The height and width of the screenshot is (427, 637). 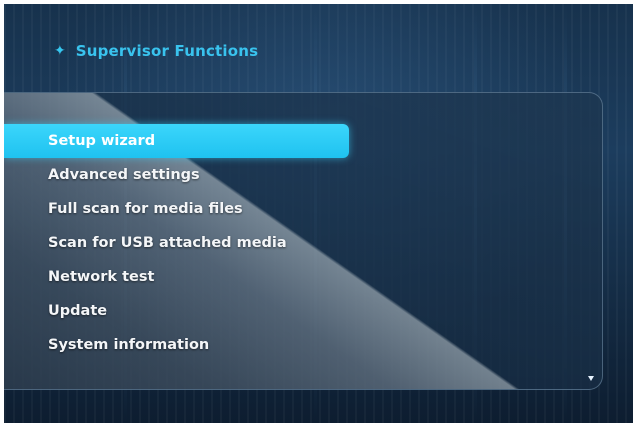 I want to click on menu-item-advanced-settings: Advanced settings, so click(x=176, y=175).